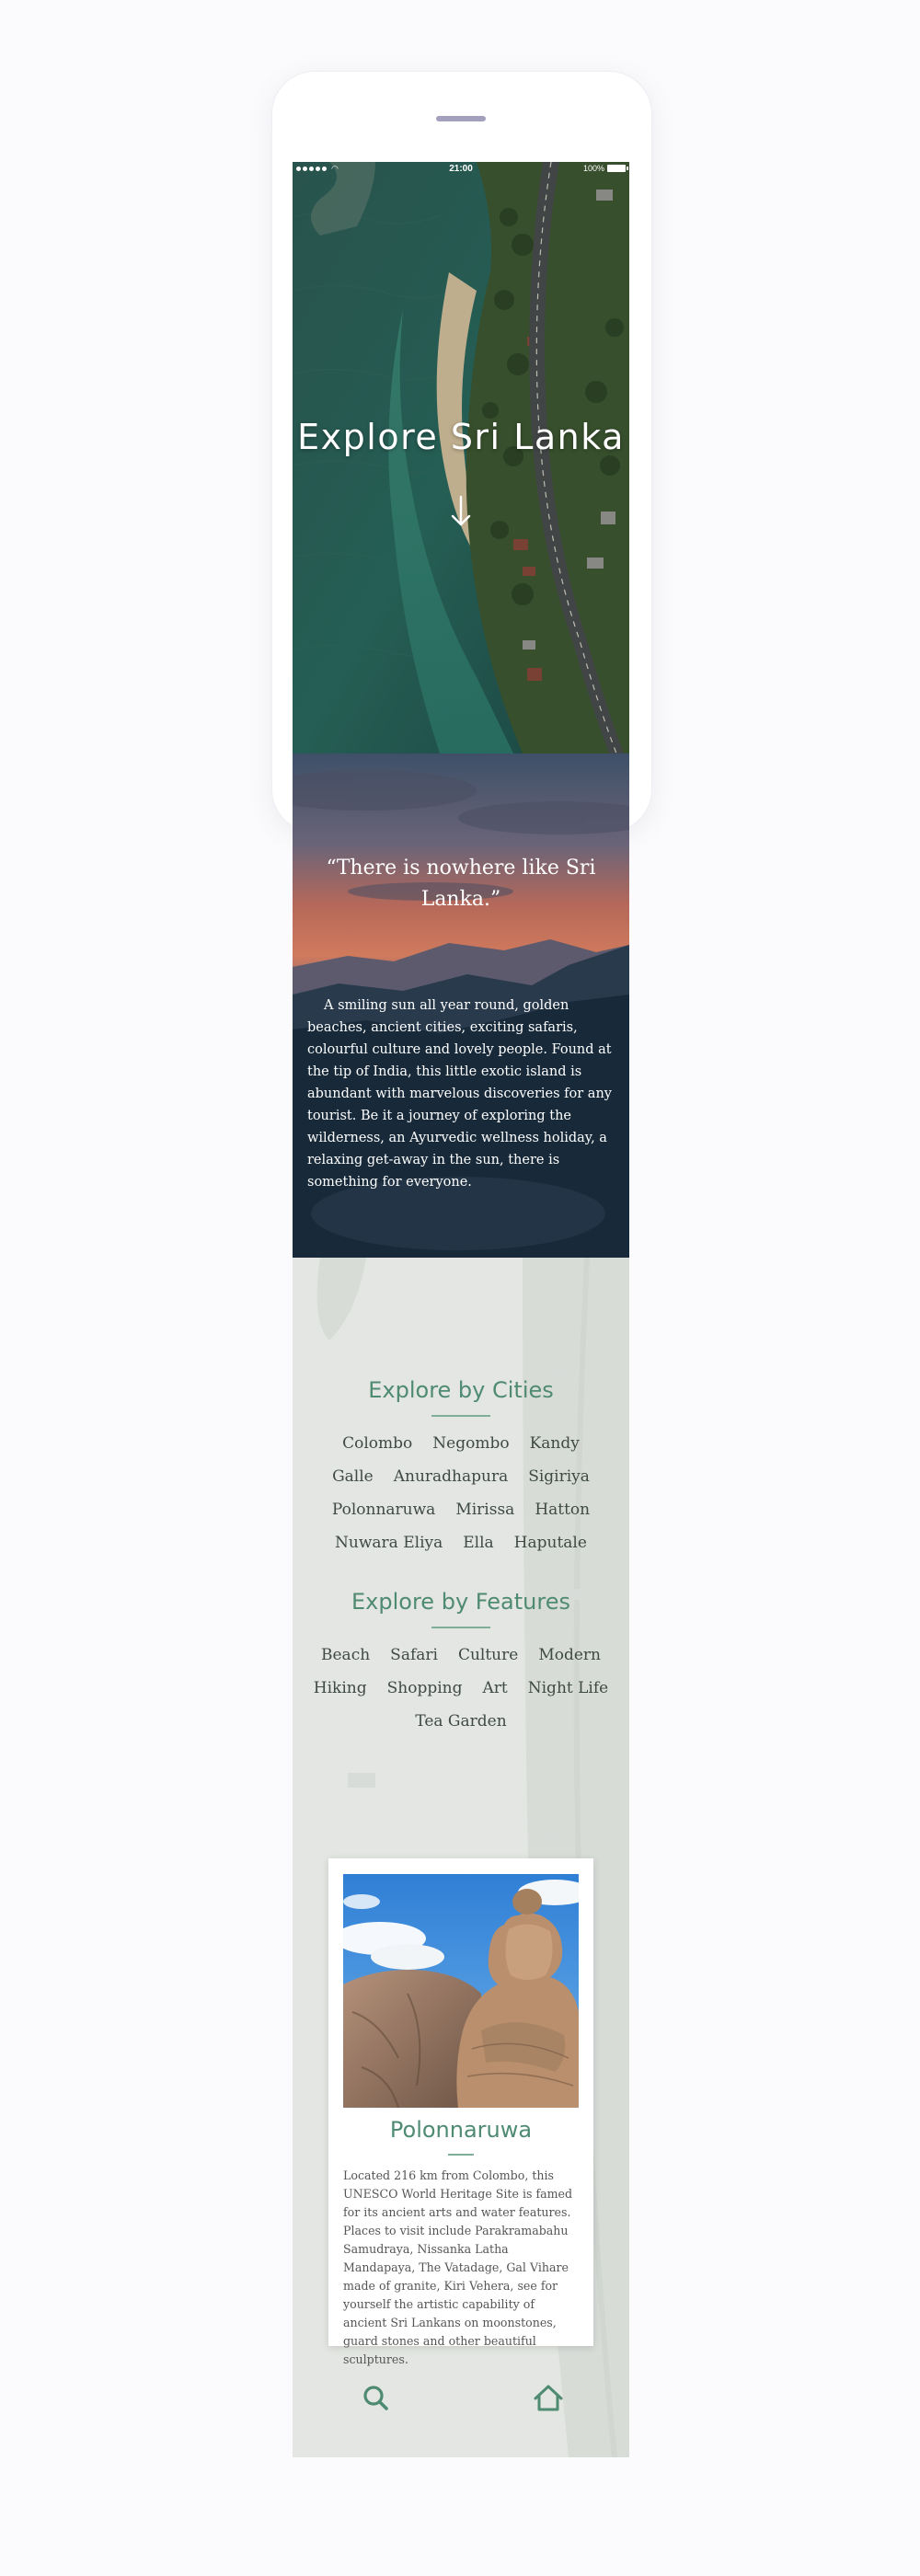 The height and width of the screenshot is (2576, 920). I want to click on status-bar: ◠ 21:00 100%, so click(461, 168).